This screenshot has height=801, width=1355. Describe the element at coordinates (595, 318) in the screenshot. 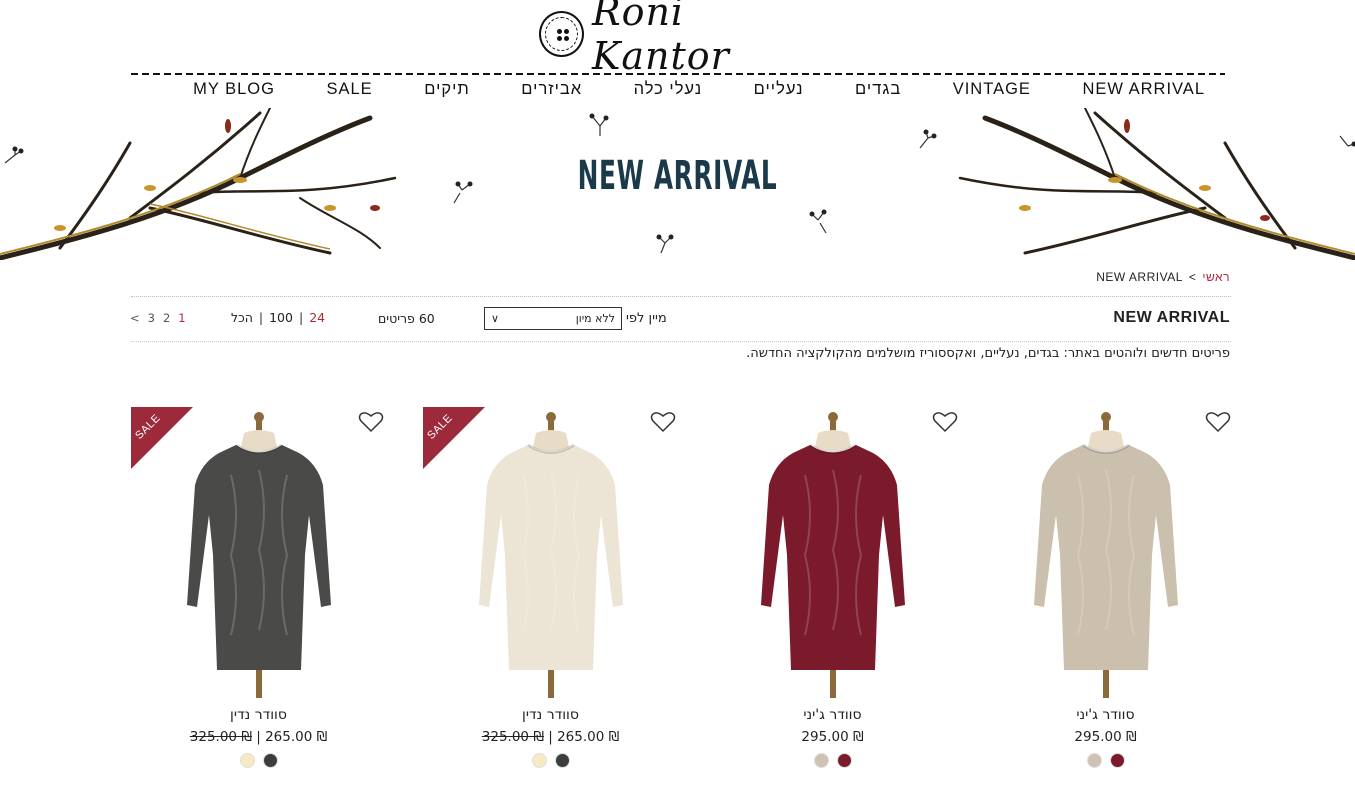

I see `sort-dropdown-value: ללא מיון` at that location.